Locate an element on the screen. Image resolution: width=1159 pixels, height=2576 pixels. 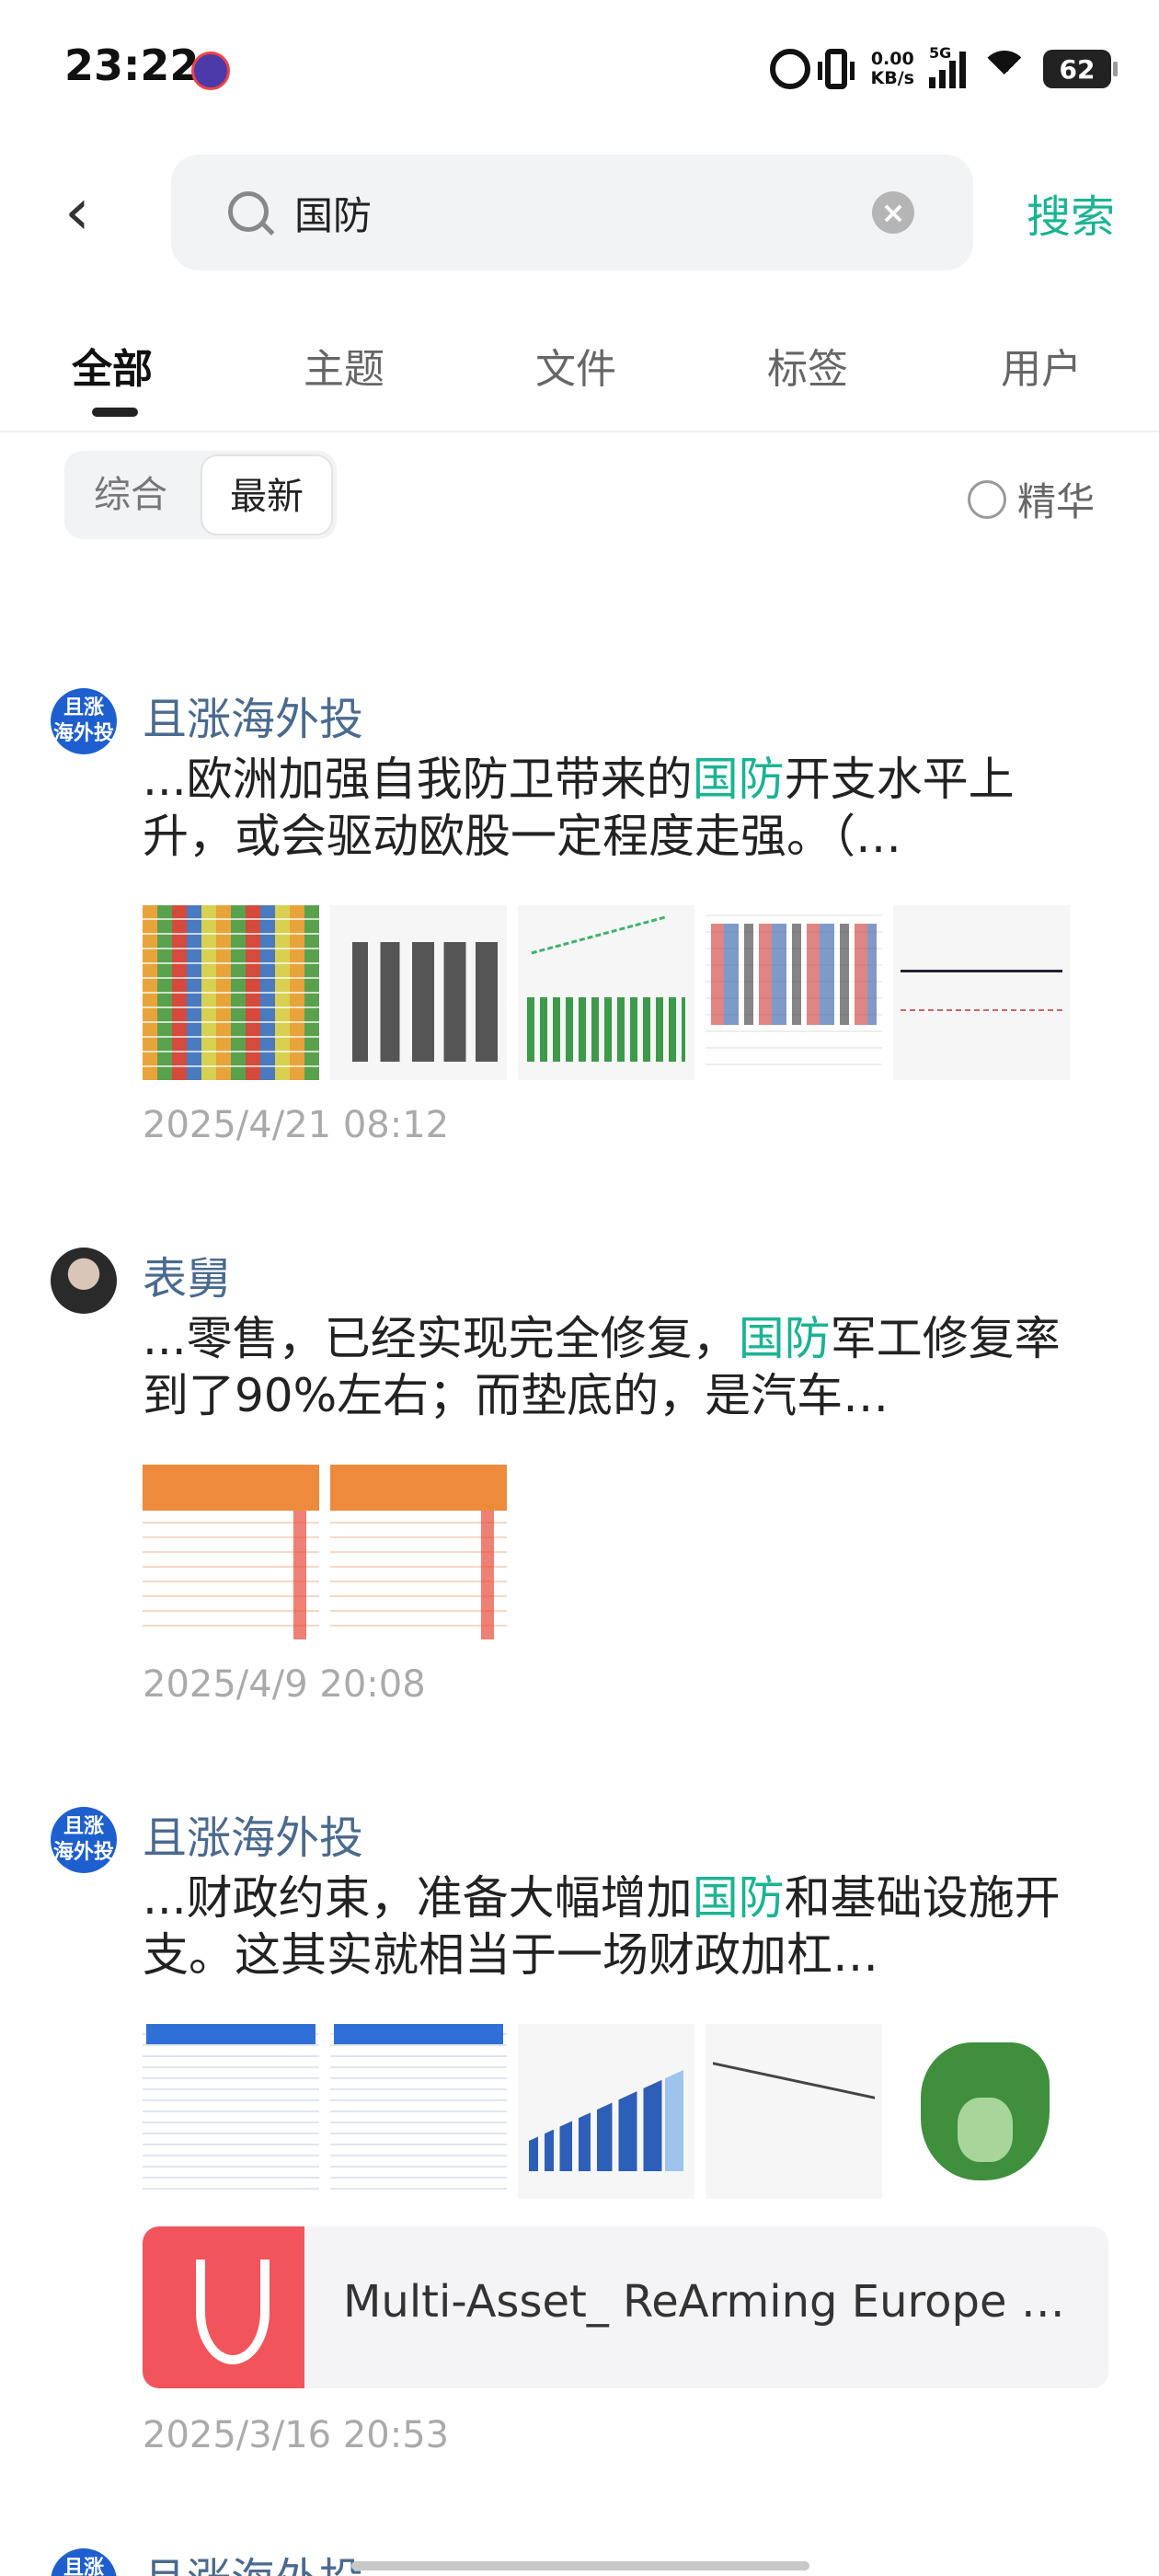
post-date: 2025/4/21 08:12 is located at coordinates (296, 1125).